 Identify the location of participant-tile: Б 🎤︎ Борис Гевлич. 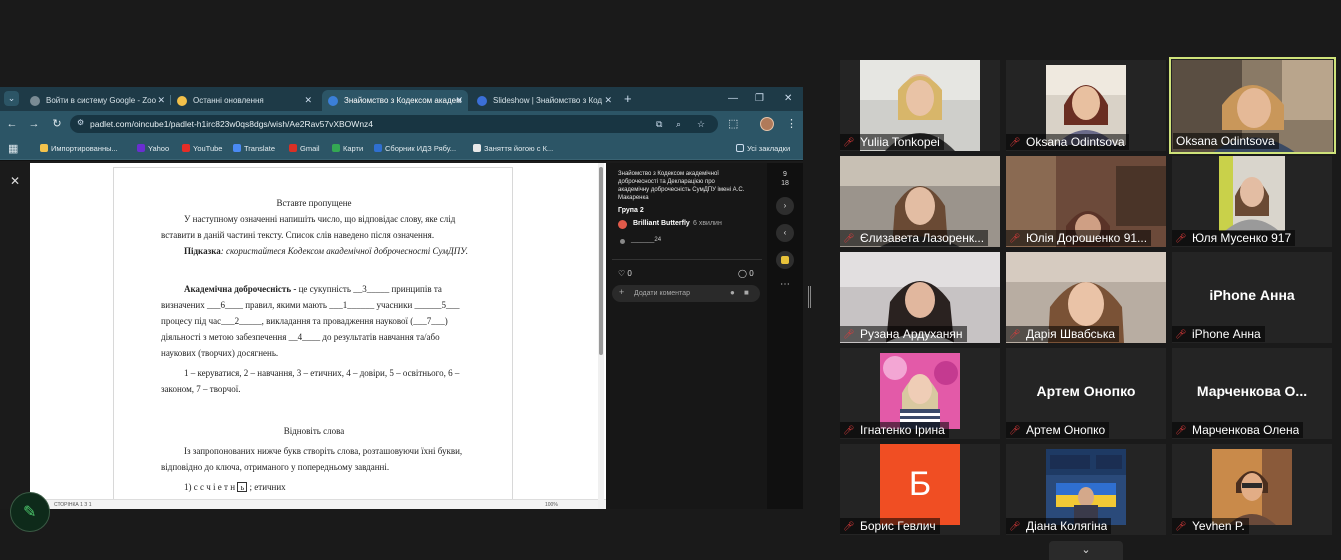
(920, 489).